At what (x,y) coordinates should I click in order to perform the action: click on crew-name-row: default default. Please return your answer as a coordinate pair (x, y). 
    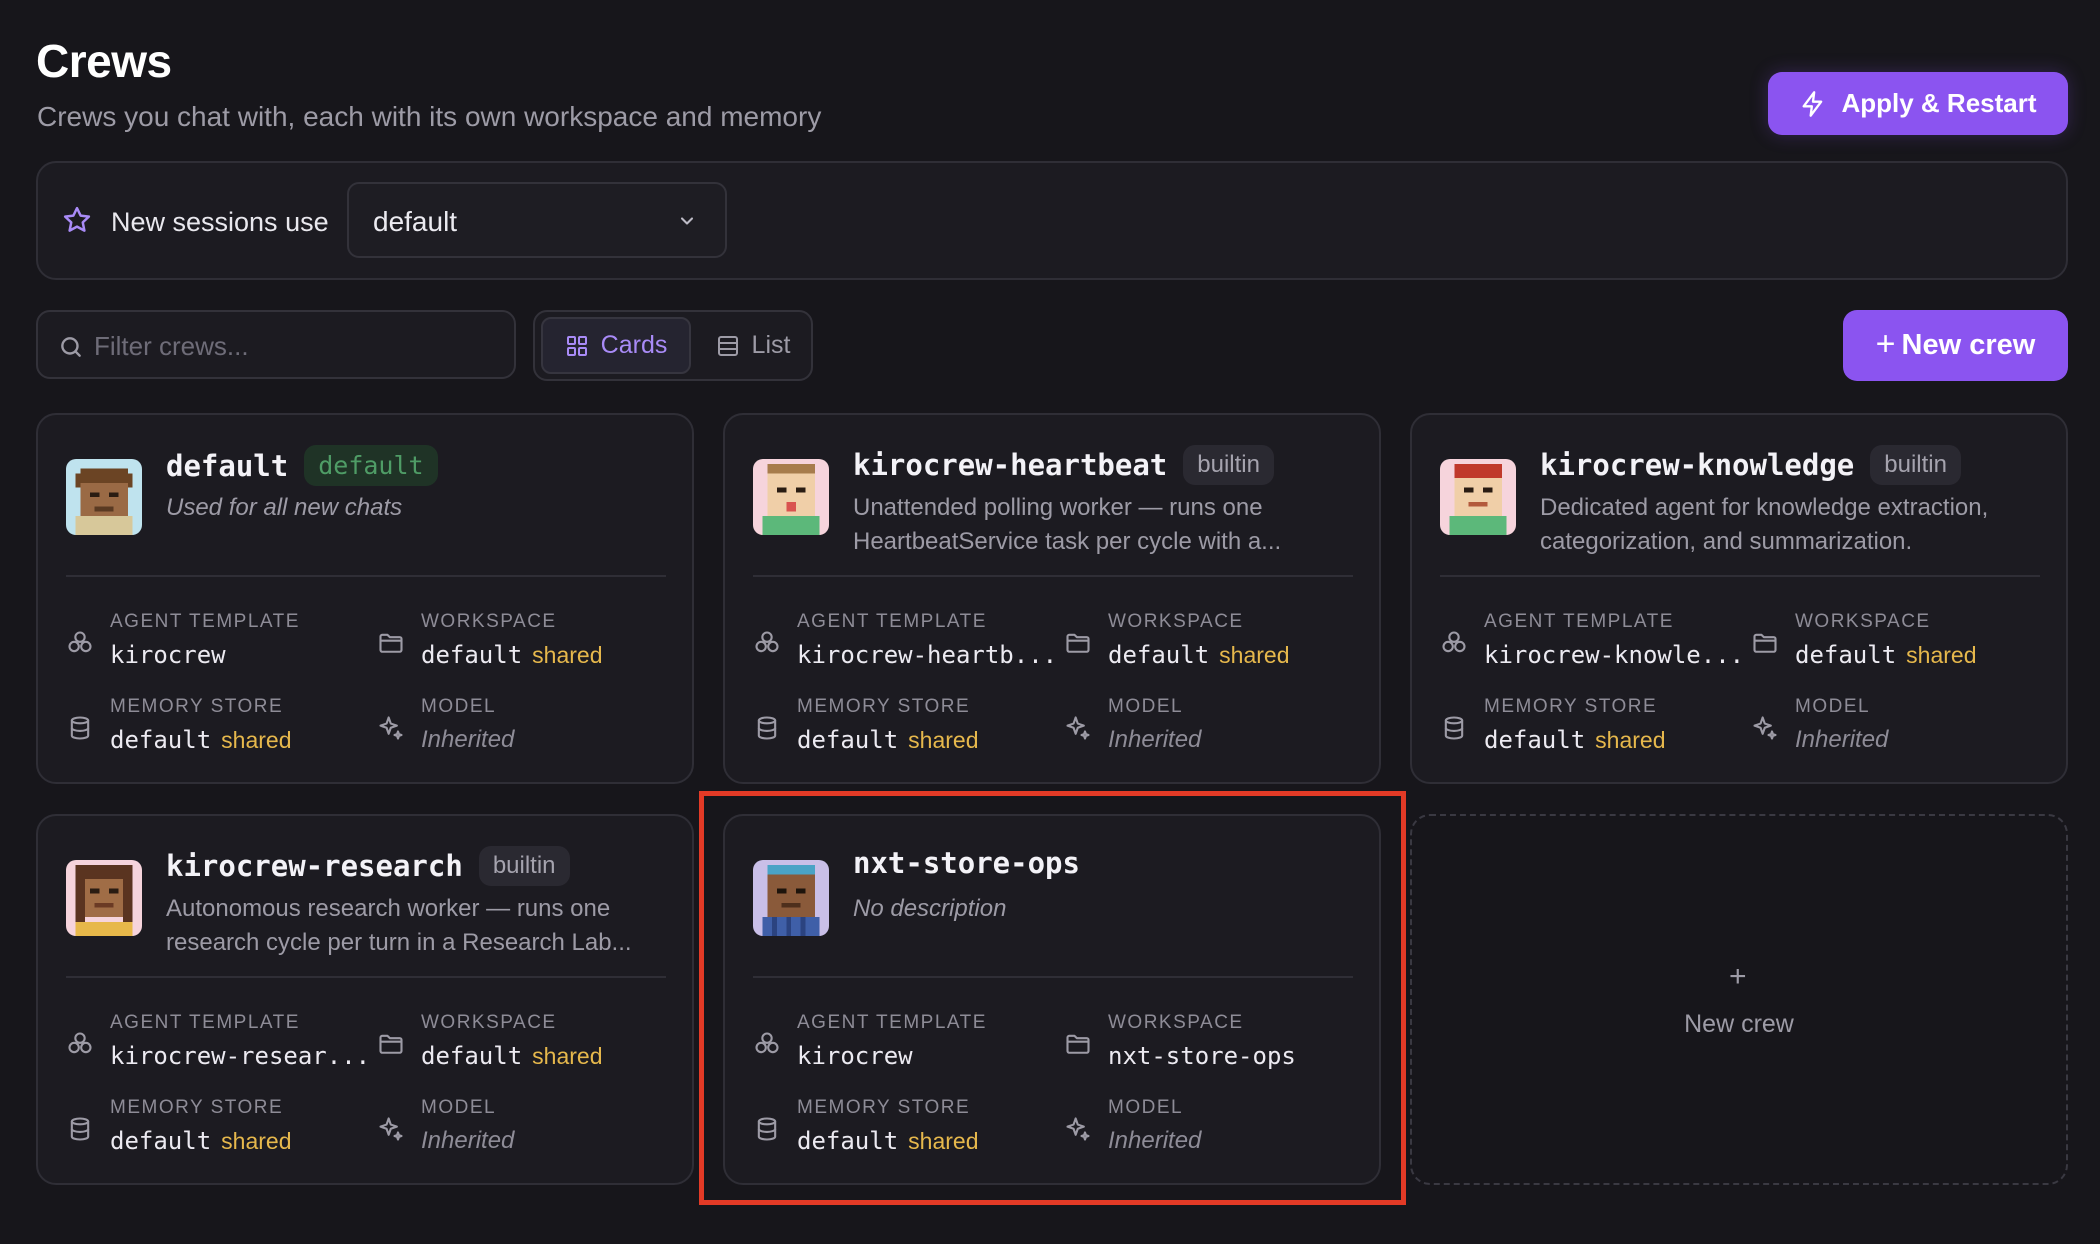
    Looking at the image, I should click on (302, 465).